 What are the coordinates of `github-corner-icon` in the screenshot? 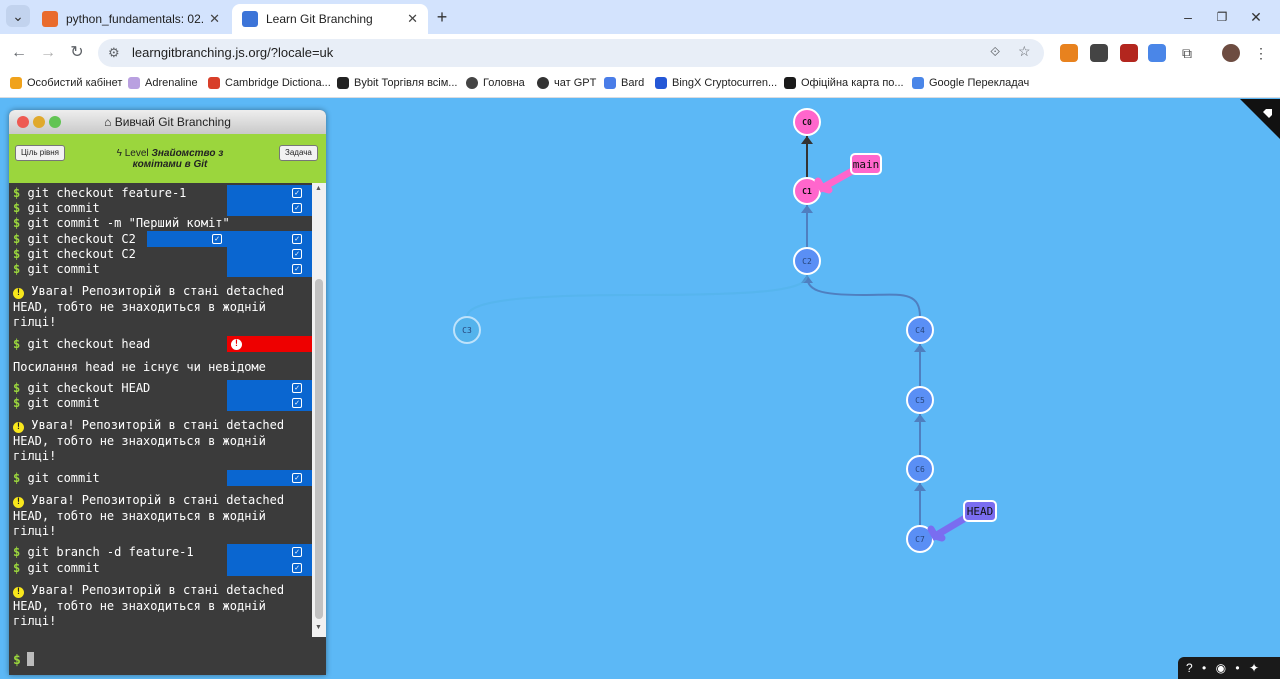 It's located at (1260, 119).